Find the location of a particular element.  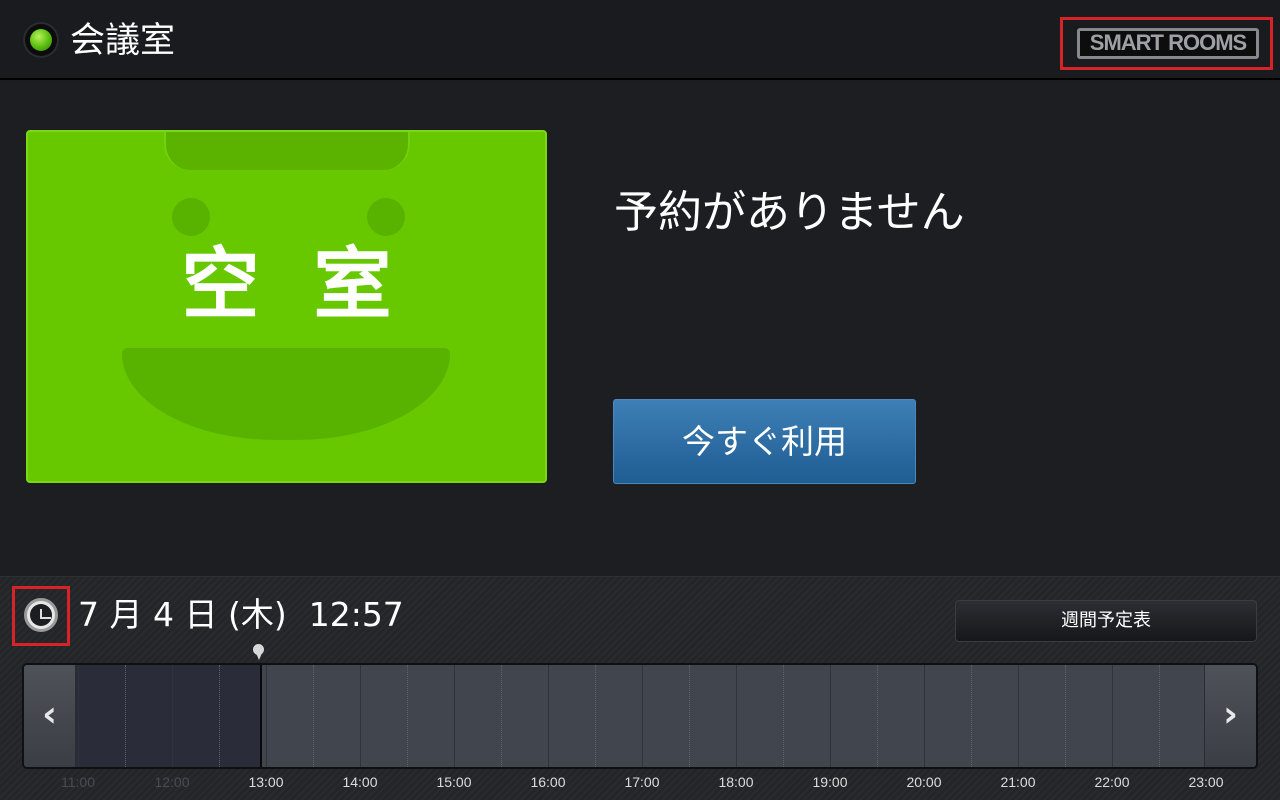

logo-highlight-box: SMART ROOMS is located at coordinates (1166, 43).